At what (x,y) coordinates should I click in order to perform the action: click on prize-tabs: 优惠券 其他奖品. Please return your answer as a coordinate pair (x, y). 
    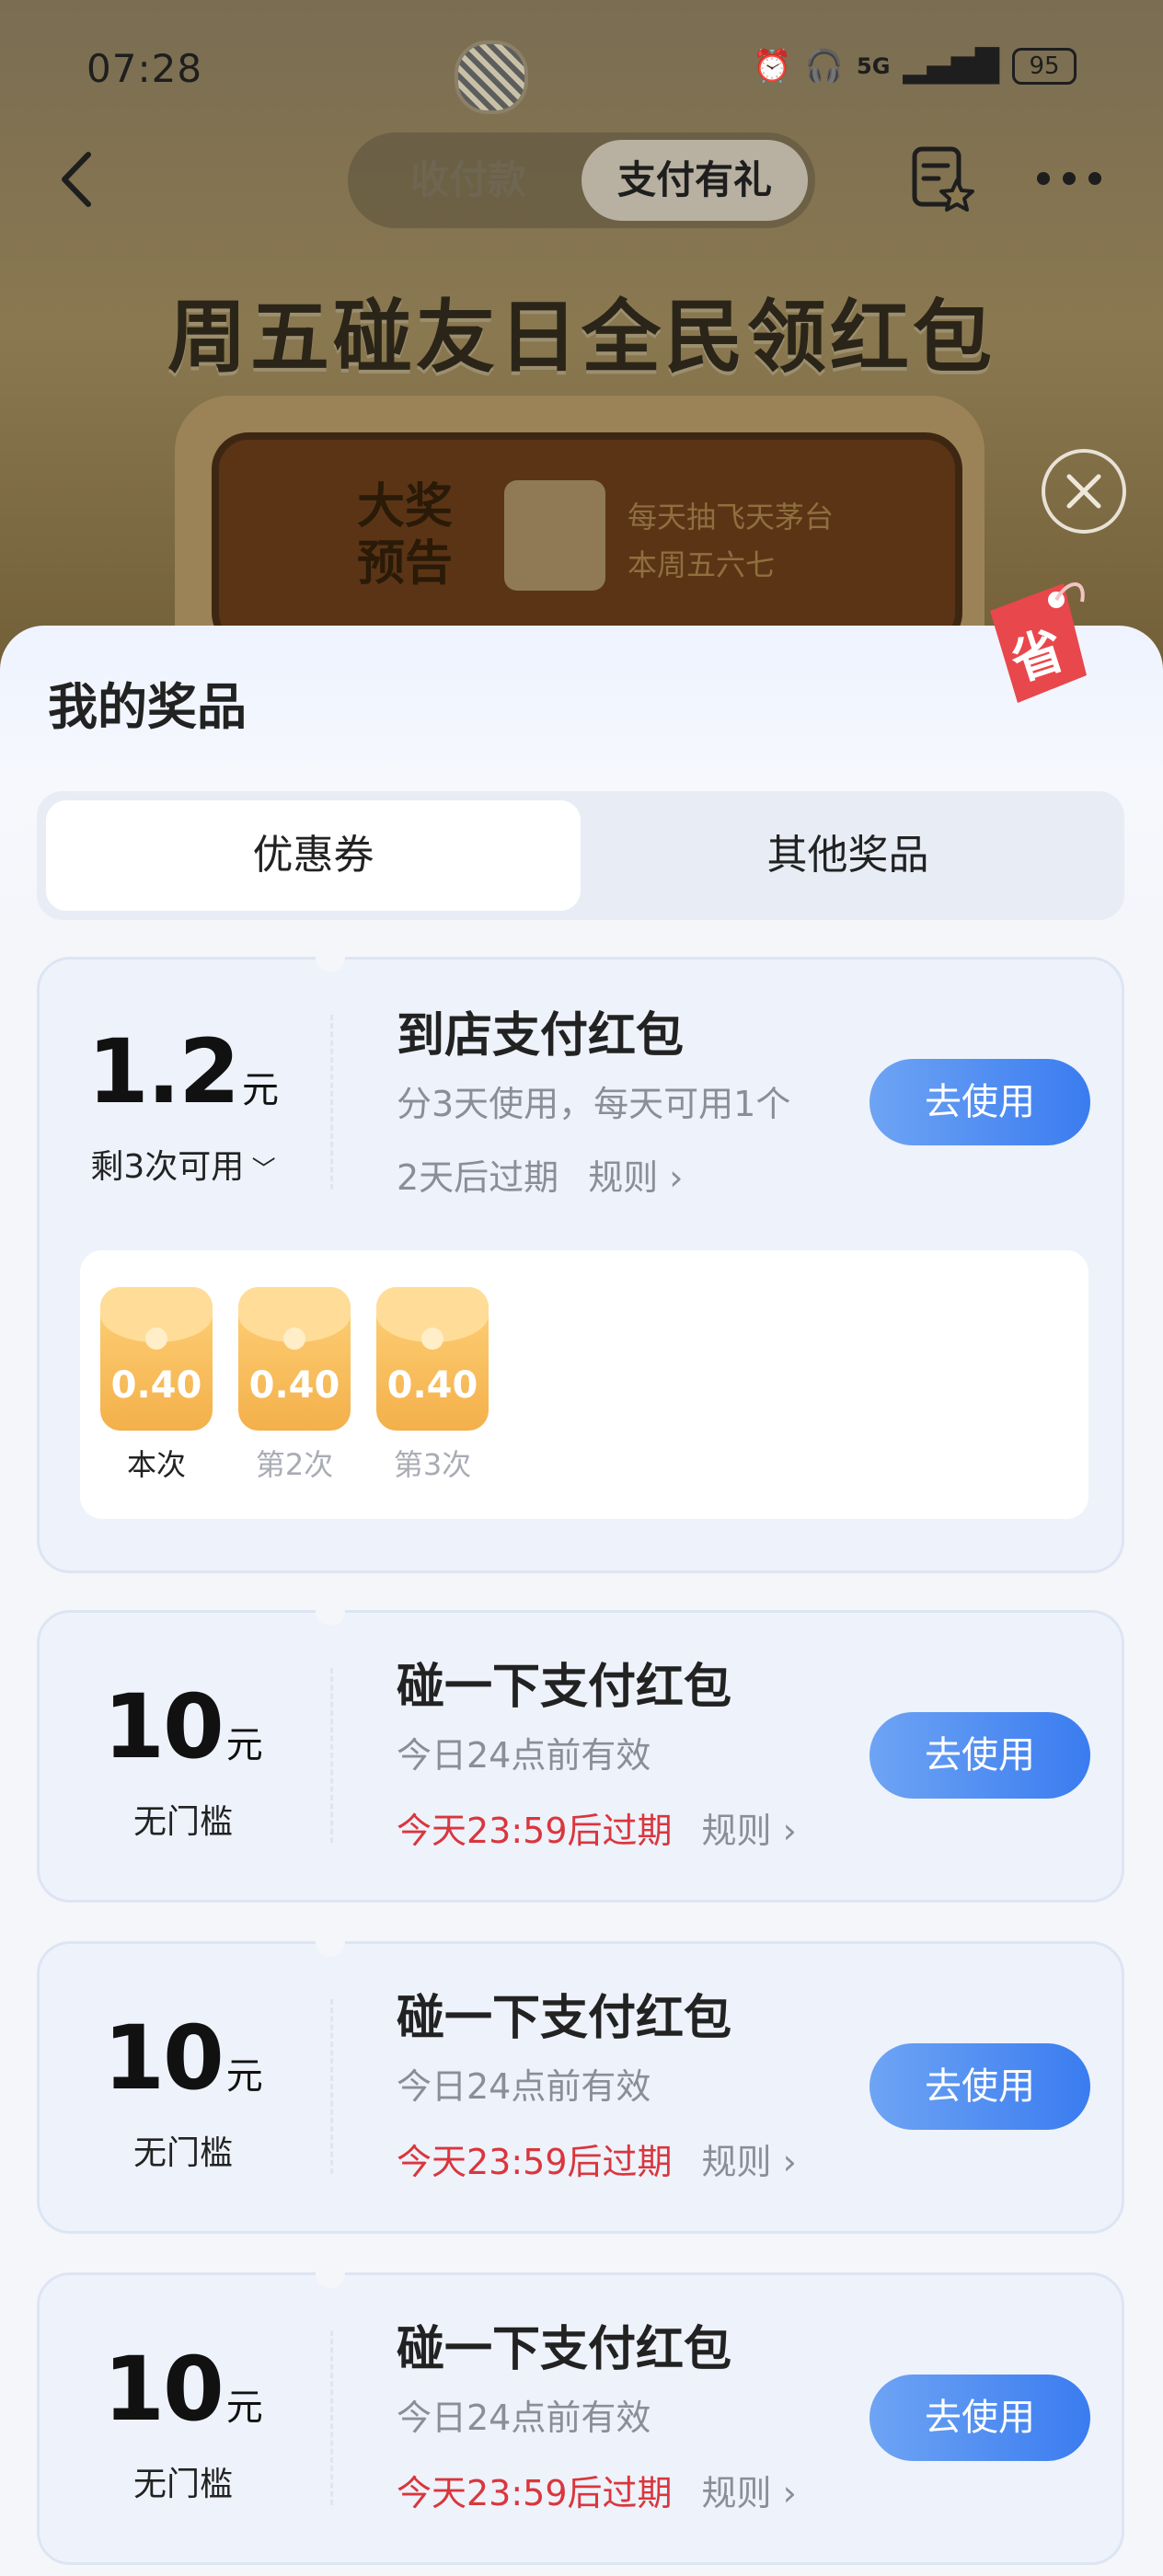
    Looking at the image, I should click on (581, 855).